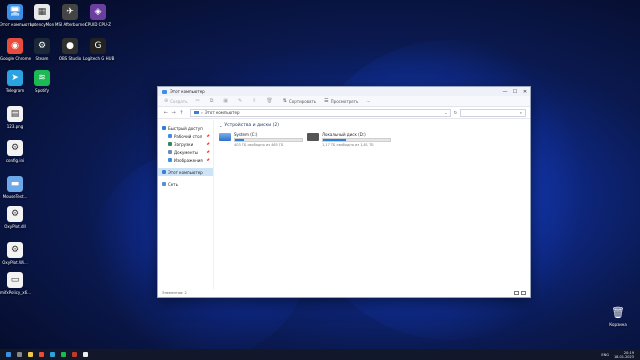  Describe the element at coordinates (261, 139) in the screenshot. I see `drive-tile: System (C:) 403 ГБ свободно из 465 ГБ` at that location.